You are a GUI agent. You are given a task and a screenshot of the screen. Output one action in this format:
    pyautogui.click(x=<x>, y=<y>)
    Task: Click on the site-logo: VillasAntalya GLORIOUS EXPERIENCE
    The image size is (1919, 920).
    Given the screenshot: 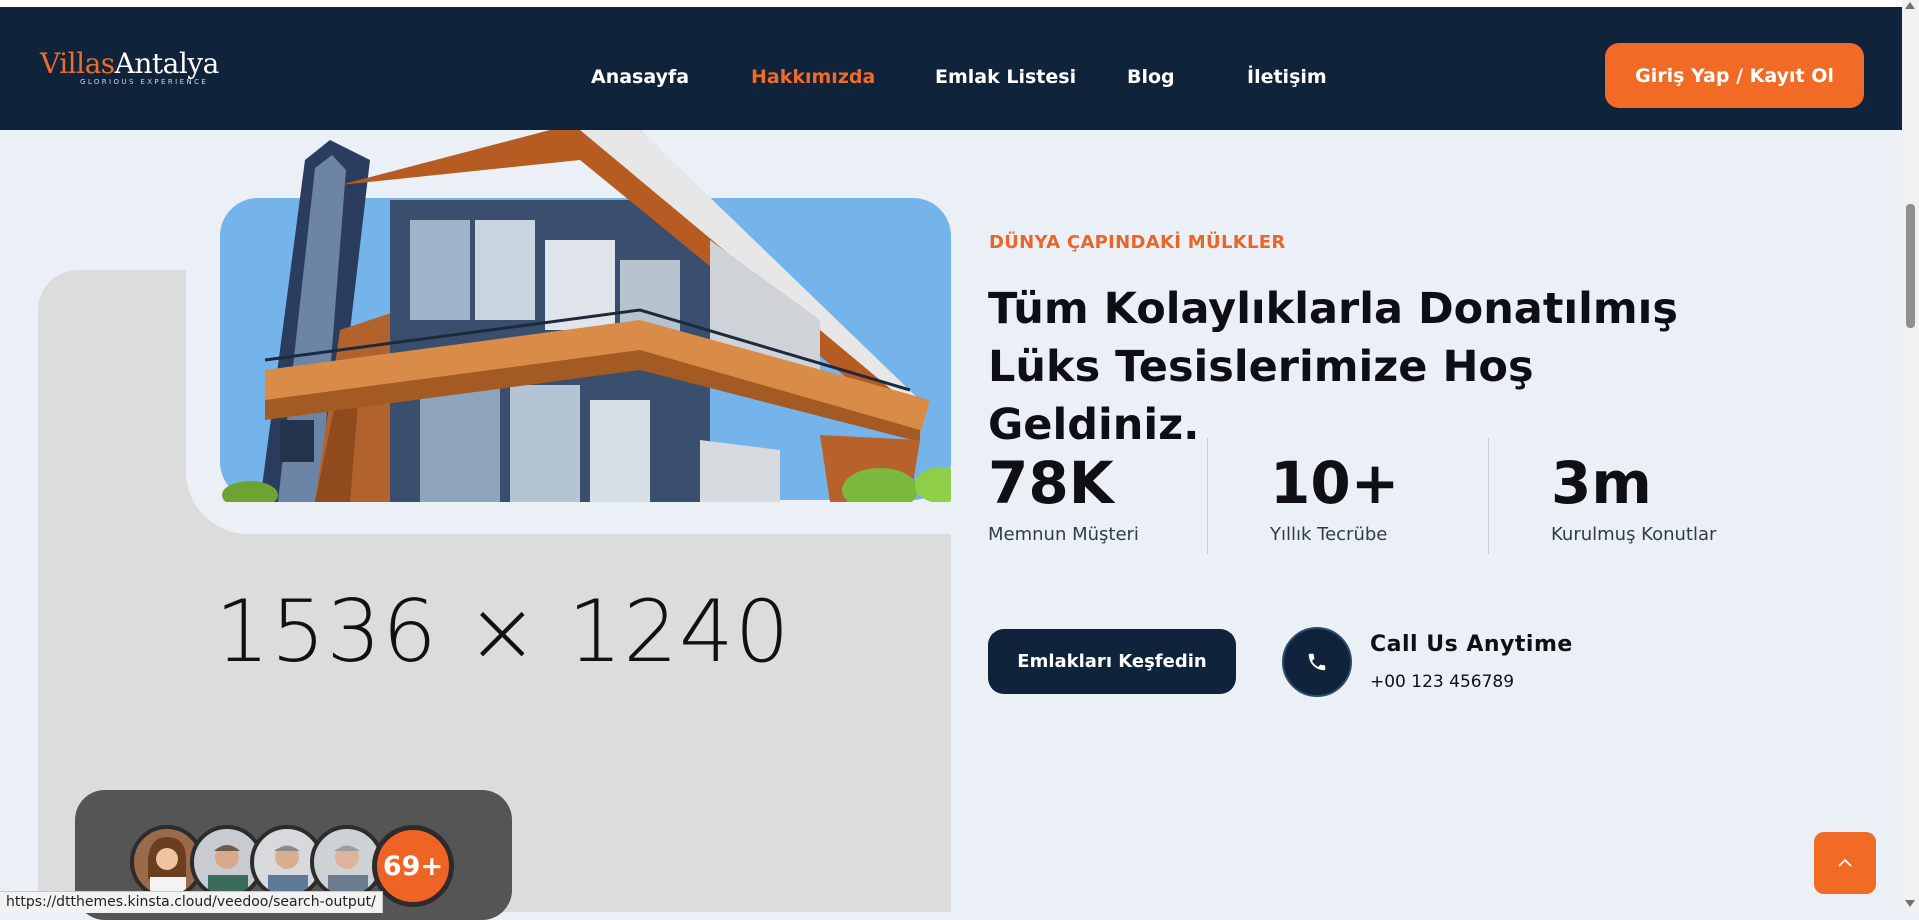 What is the action you would take?
    pyautogui.click(x=129, y=66)
    